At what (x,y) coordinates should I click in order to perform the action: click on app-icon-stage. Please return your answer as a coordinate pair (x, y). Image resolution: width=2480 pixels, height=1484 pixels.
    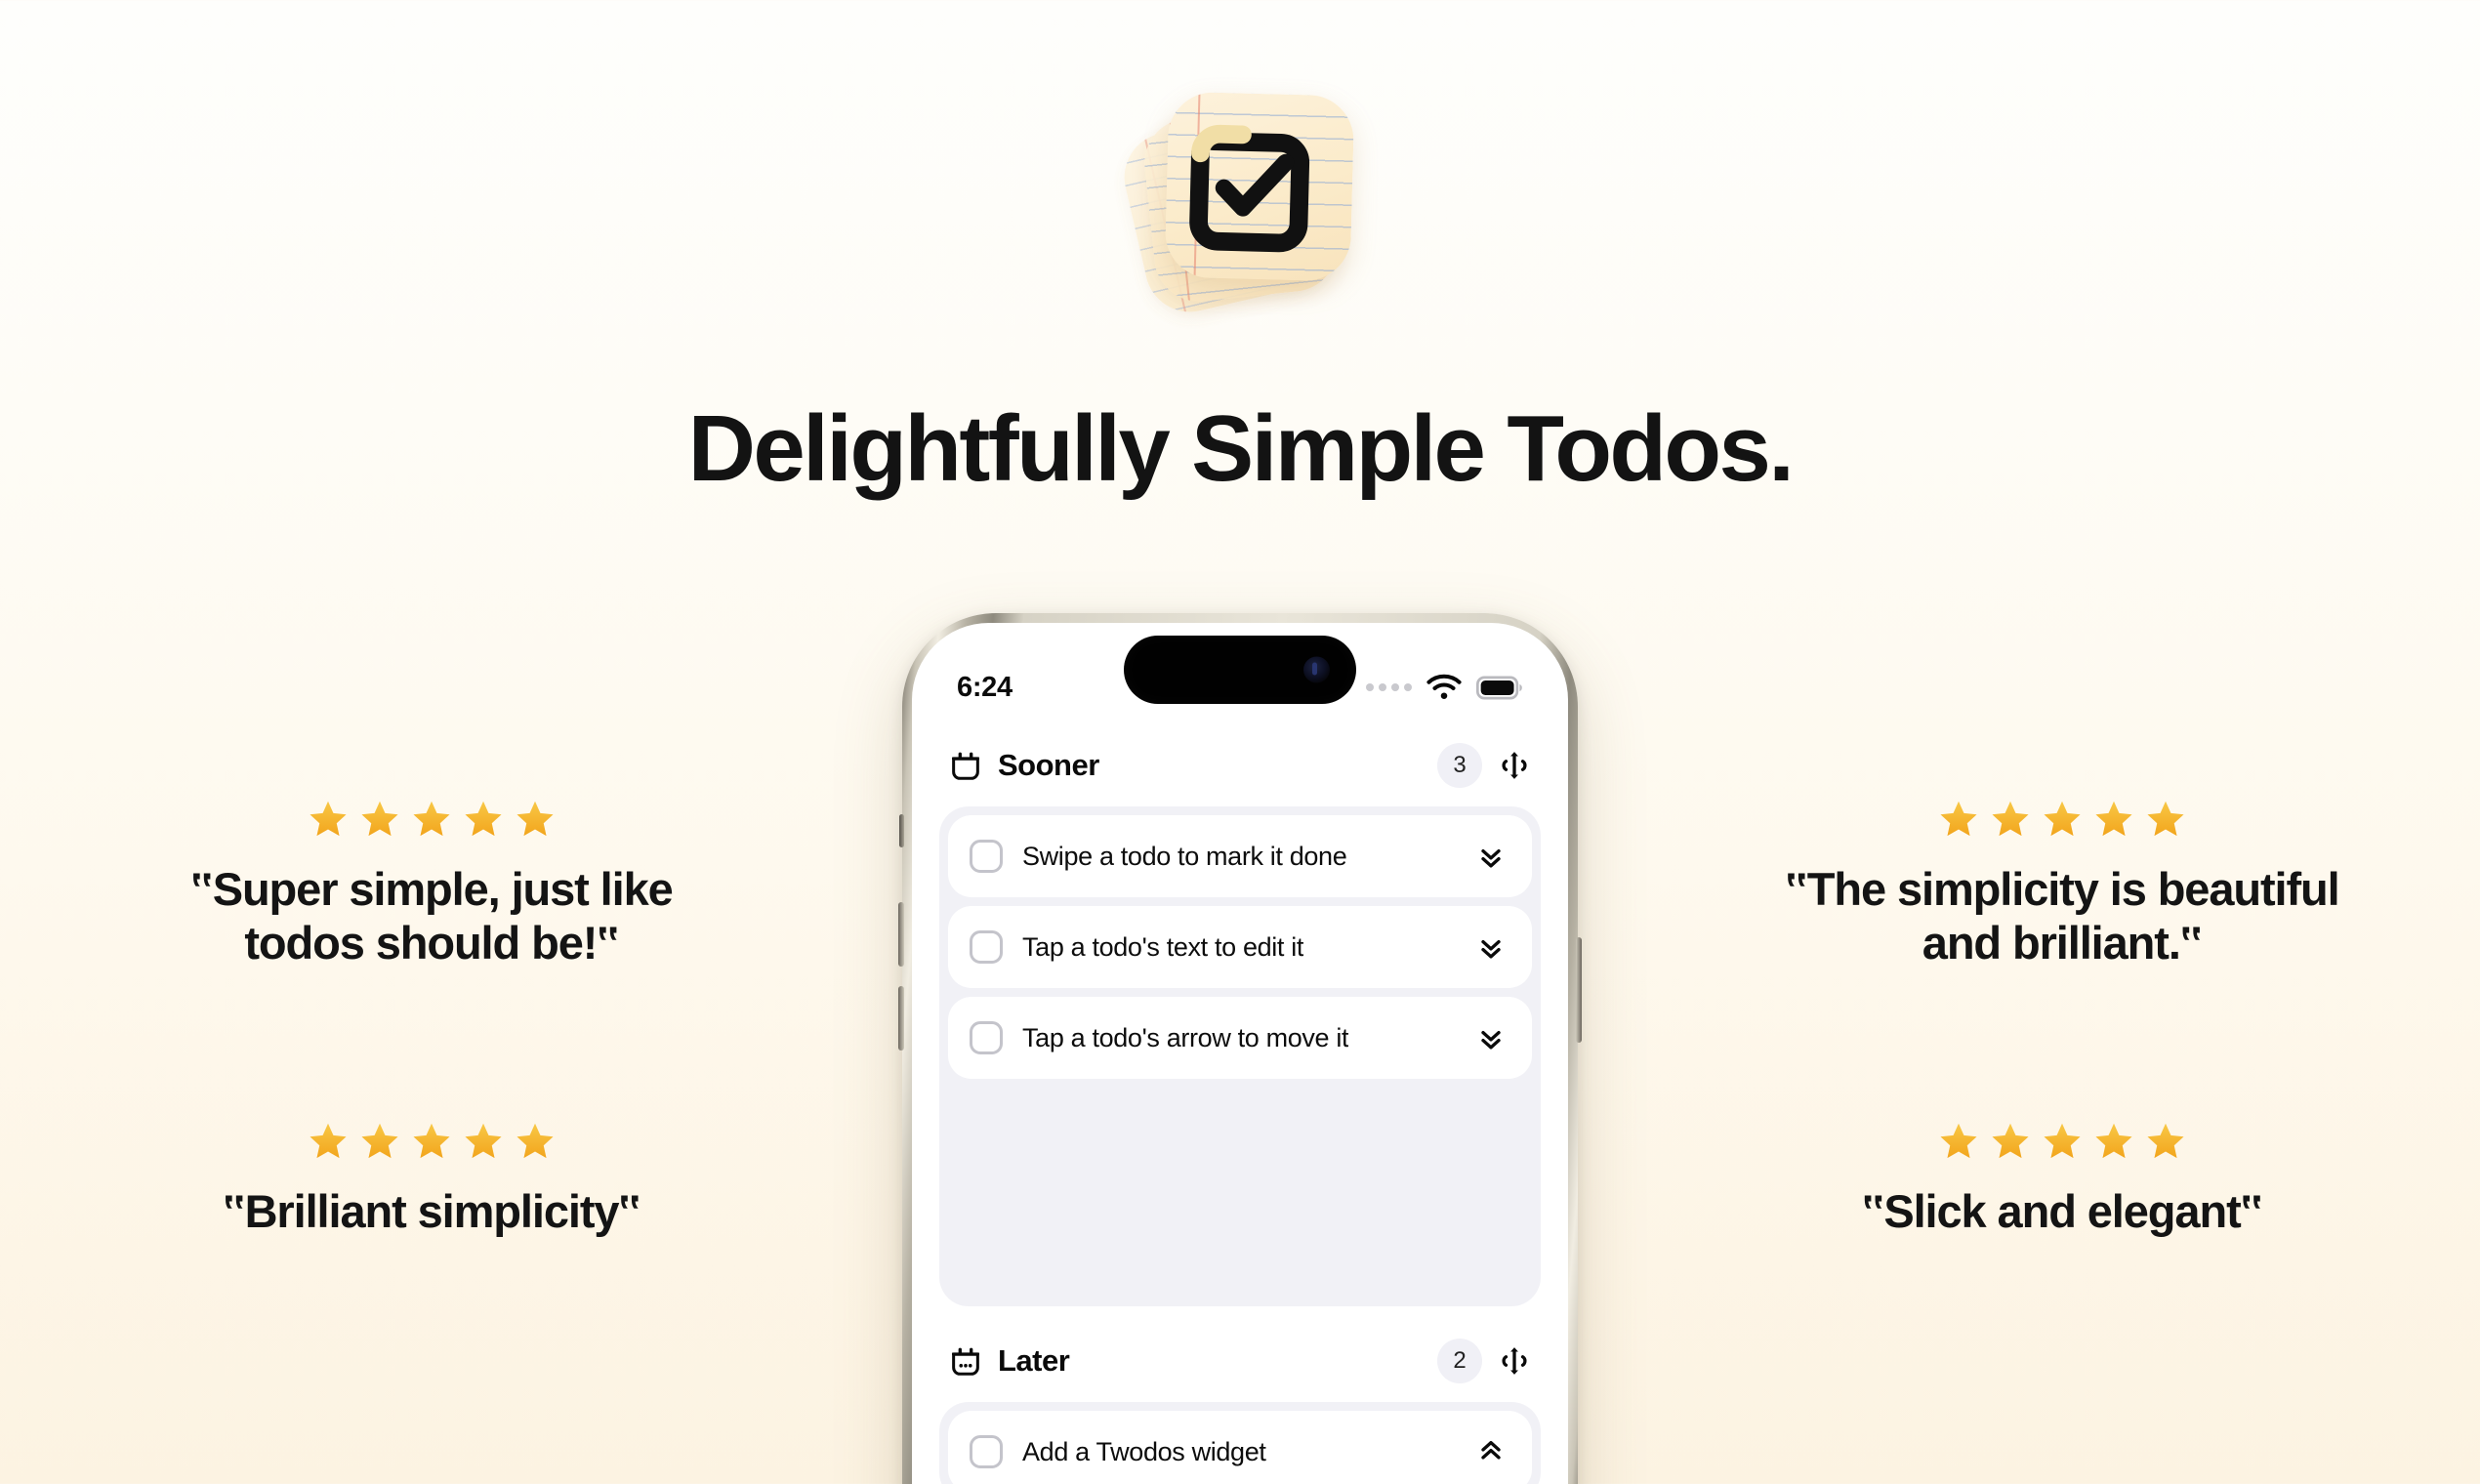
    Looking at the image, I should click on (1238, 198).